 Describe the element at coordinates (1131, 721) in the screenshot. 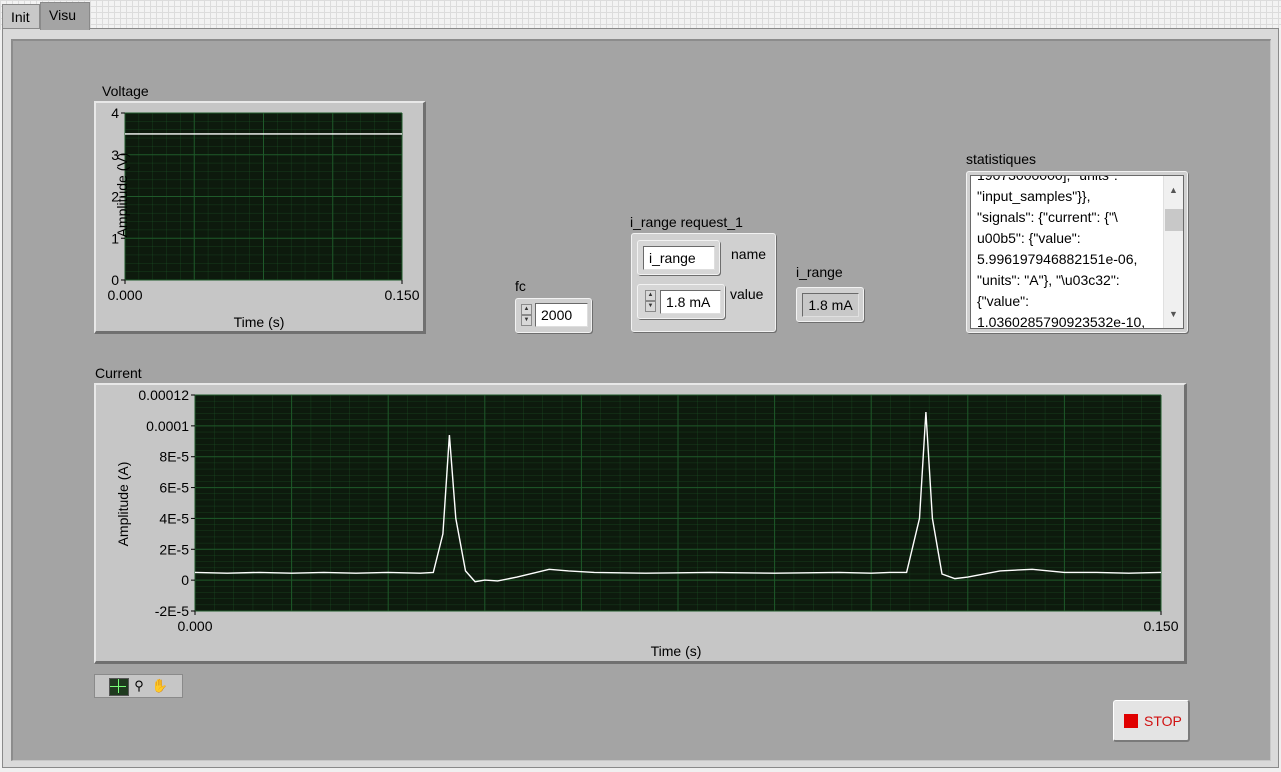

I see `stop-icon` at that location.